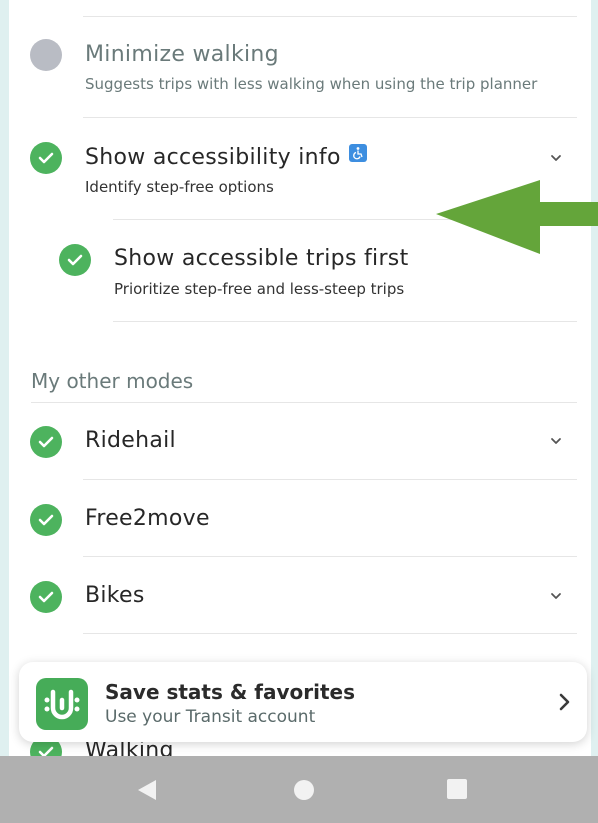  I want to click on accessibility-info-title: Show accessibility info, so click(226, 157).